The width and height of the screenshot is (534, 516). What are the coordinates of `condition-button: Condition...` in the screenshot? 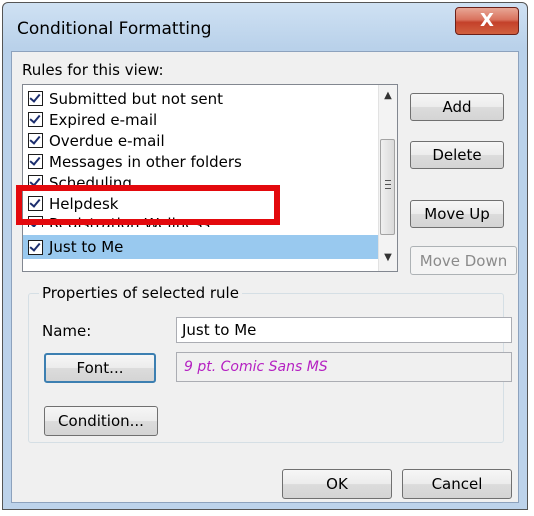 It's located at (101, 421).